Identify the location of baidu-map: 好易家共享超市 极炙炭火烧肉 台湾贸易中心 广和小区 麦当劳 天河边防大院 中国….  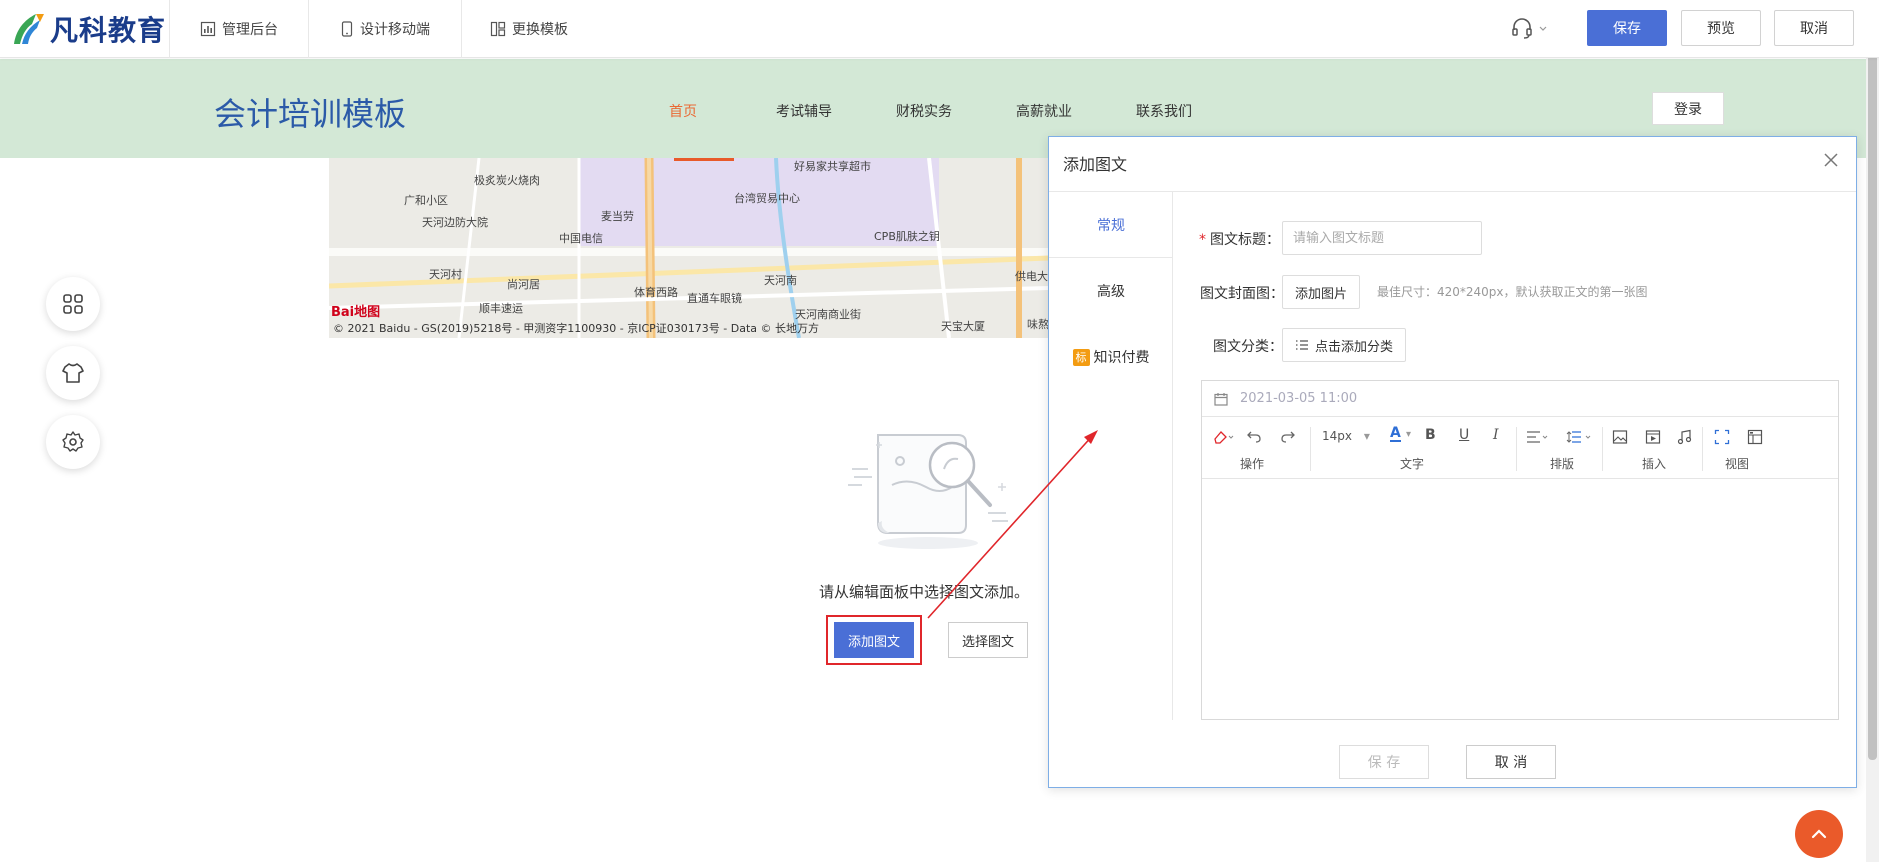
(689, 248).